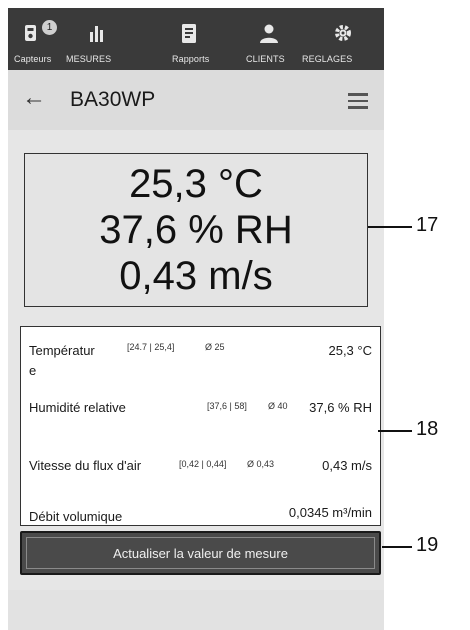  Describe the element at coordinates (76, 516) in the screenshot. I see `row-label: Débit volumique` at that location.